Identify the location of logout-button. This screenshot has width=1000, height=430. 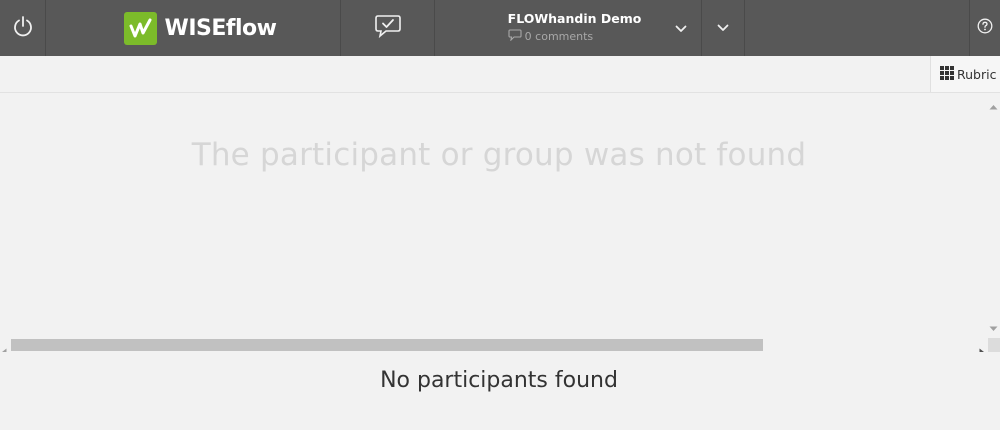
(22, 28).